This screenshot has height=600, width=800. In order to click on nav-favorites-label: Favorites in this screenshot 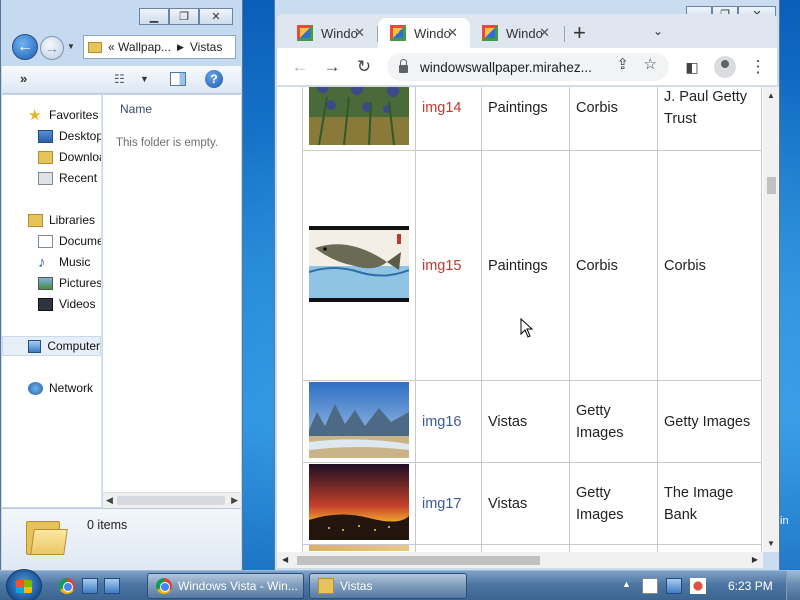, I will do `click(74, 115)`.